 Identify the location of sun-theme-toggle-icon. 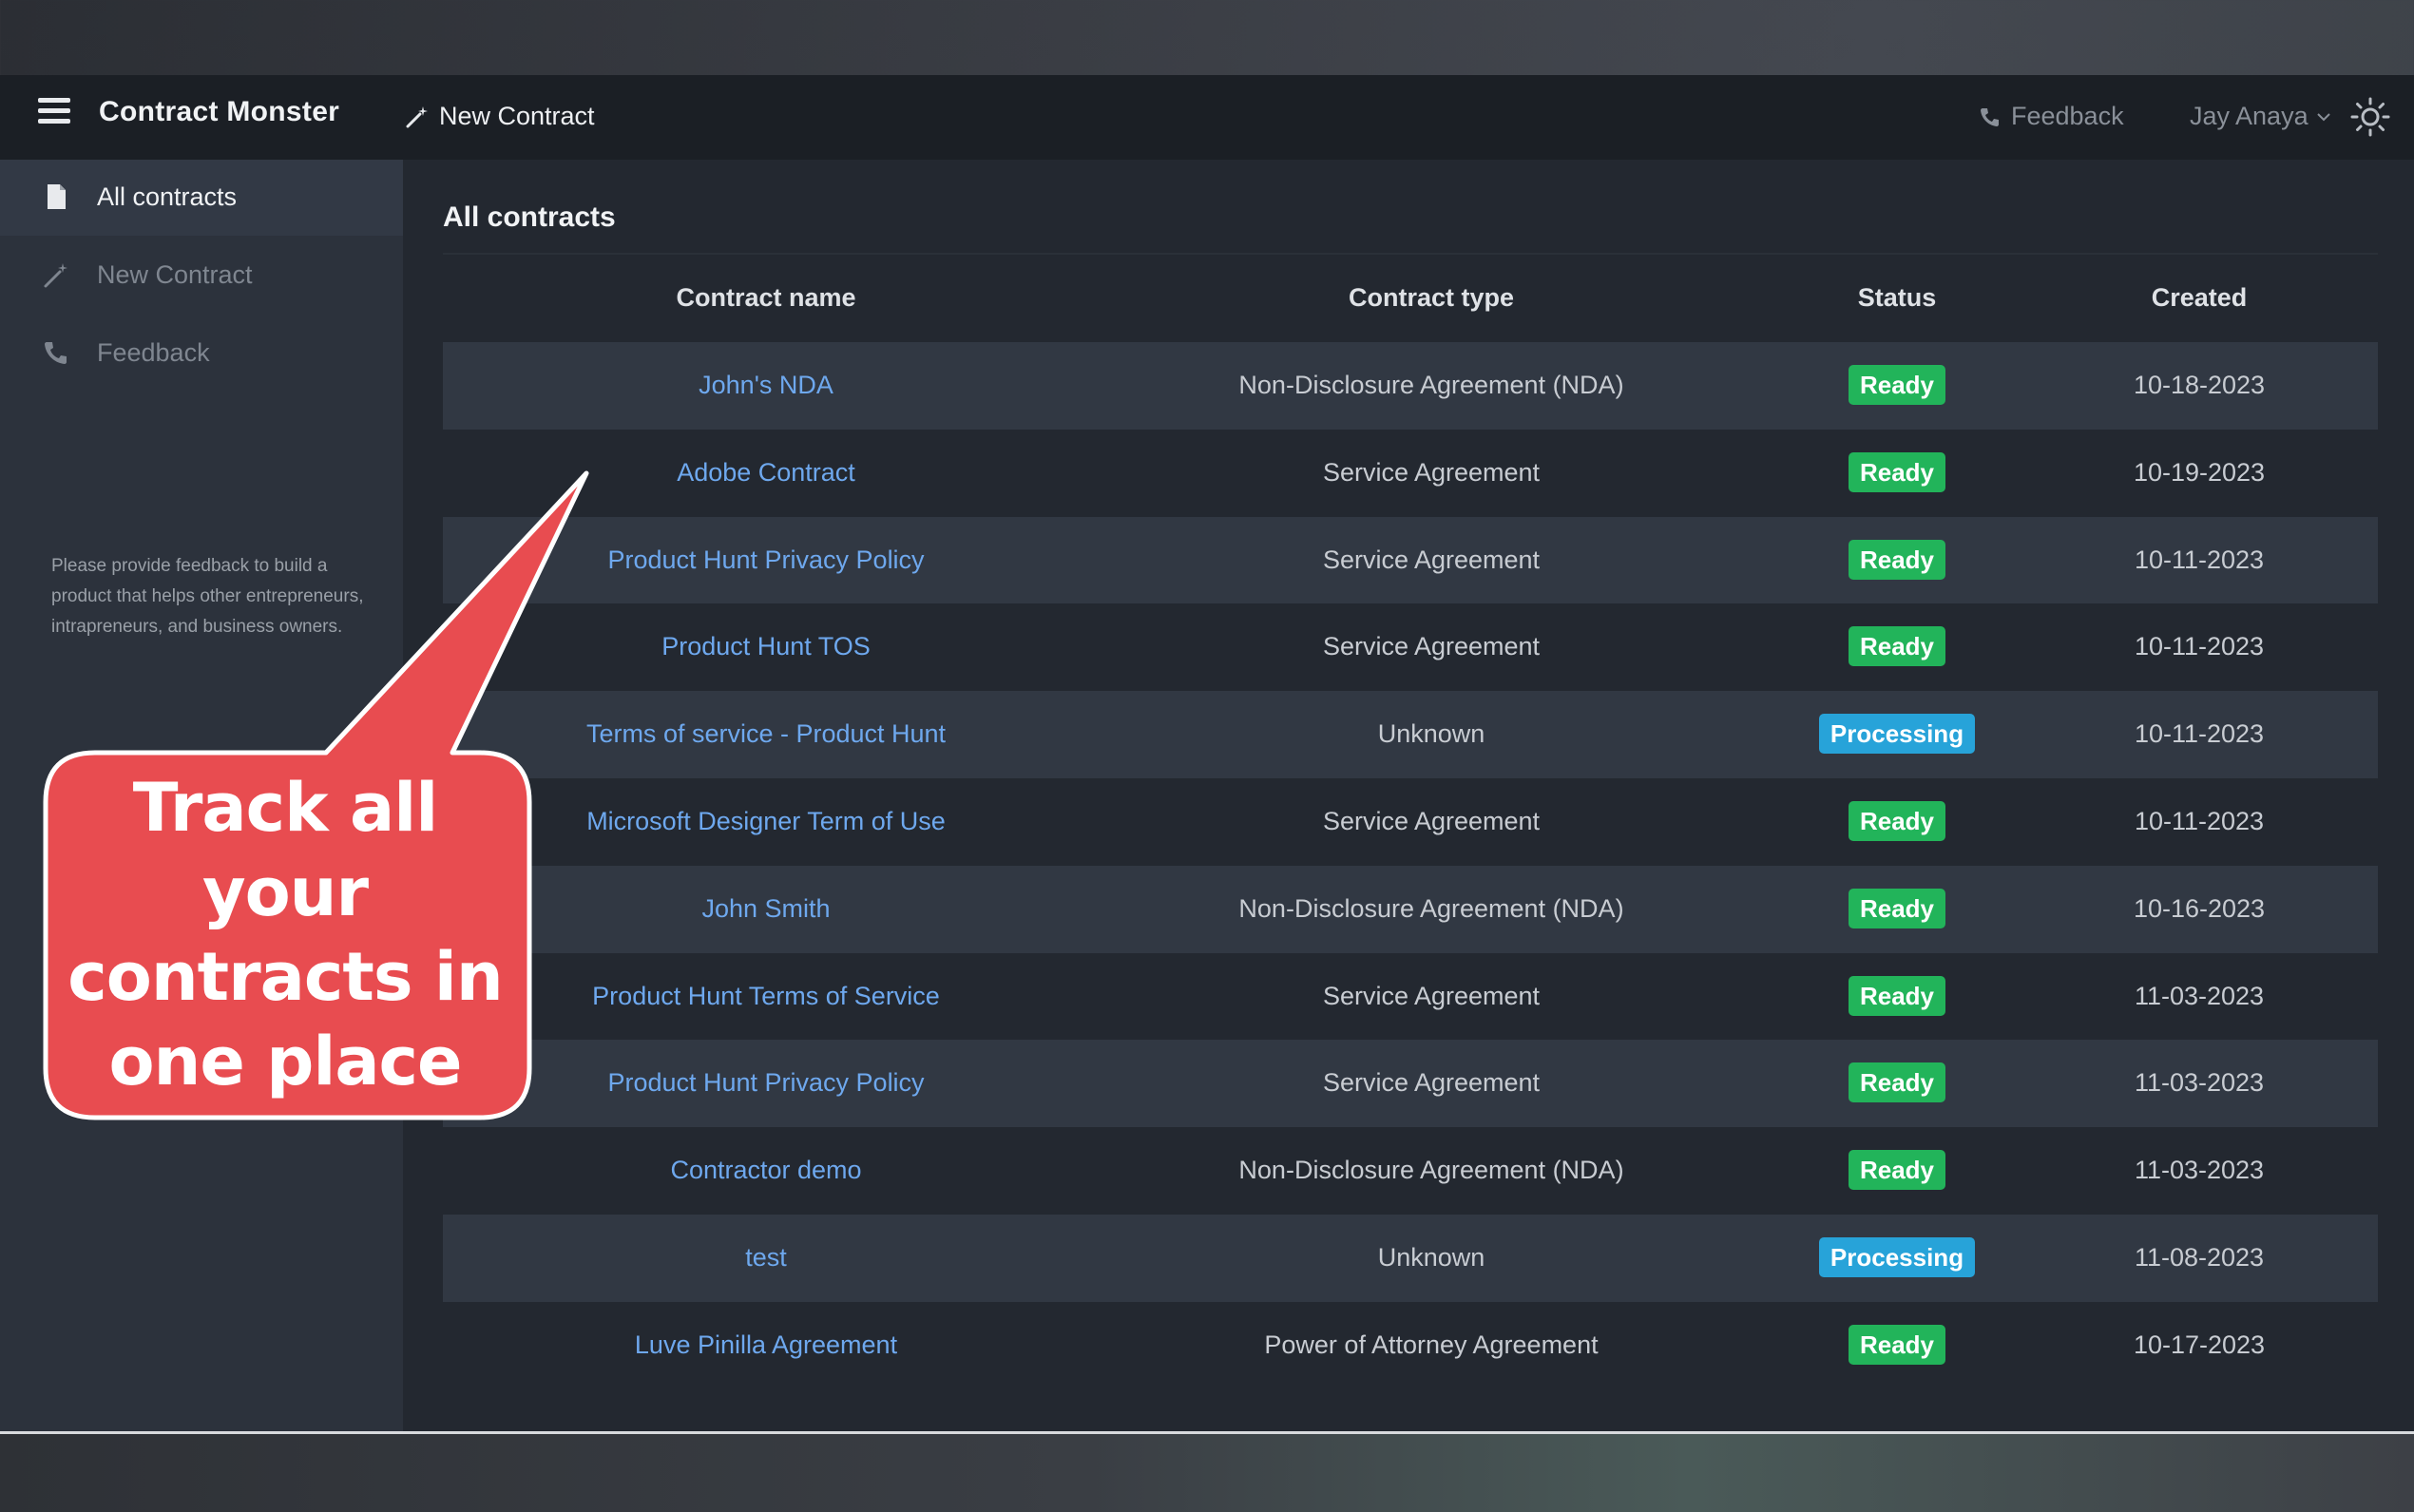
(2370, 117).